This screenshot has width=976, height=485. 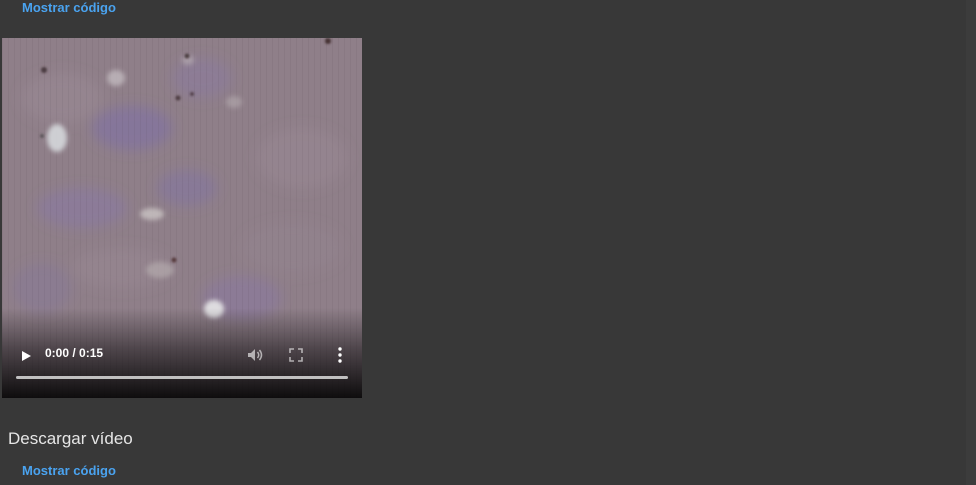 I want to click on fullscreen-button, so click(x=296, y=355).